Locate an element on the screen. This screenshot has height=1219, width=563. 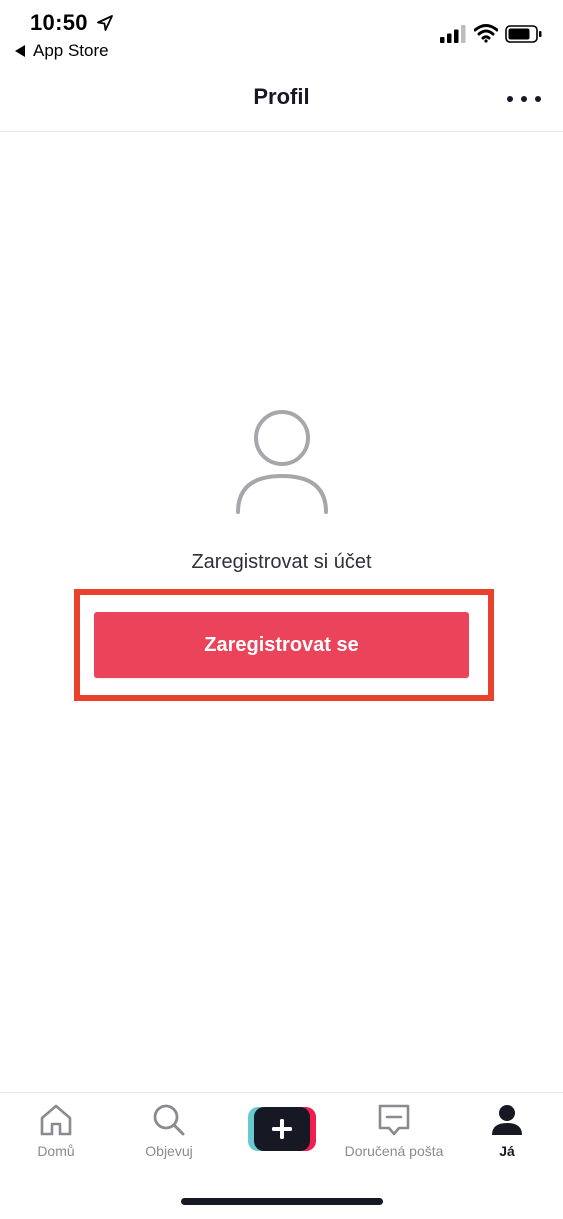
plus-icon is located at coordinates (282, 1129).